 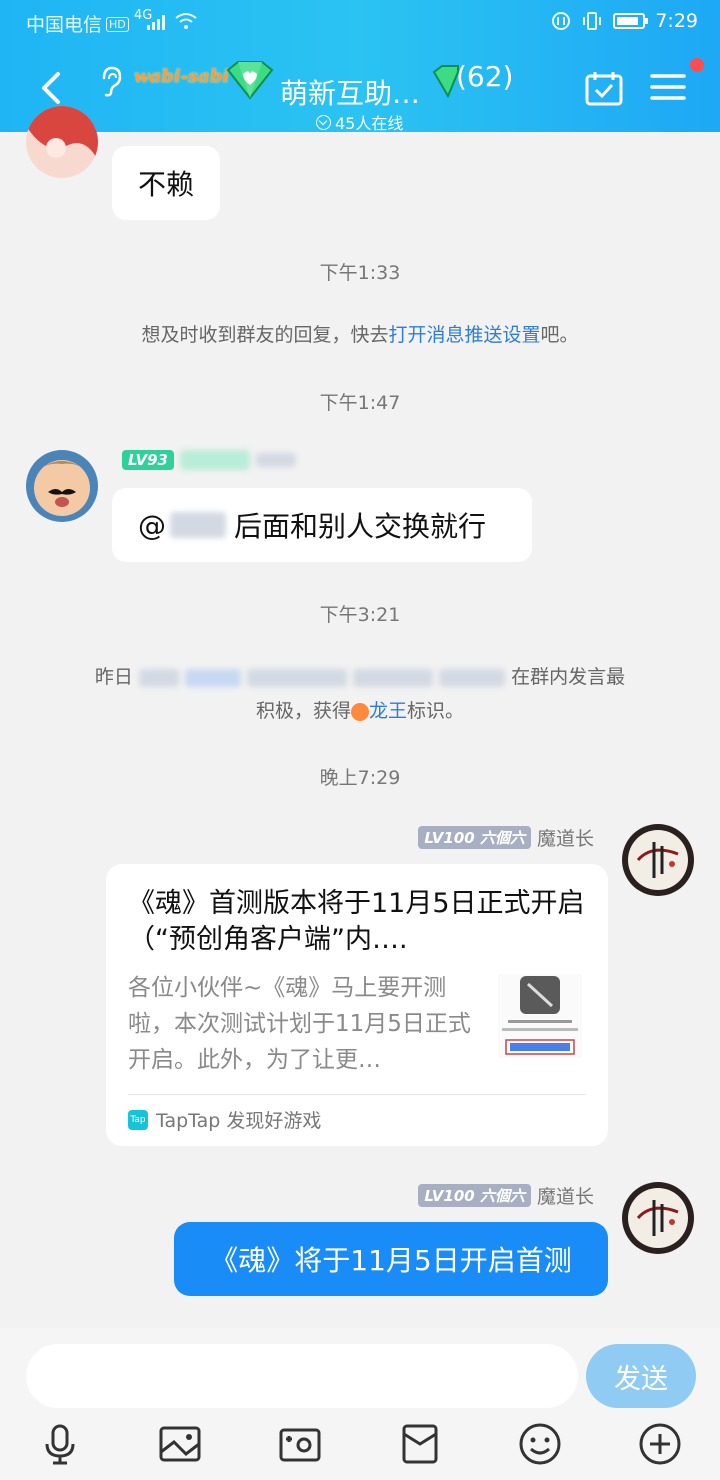 What do you see at coordinates (198, 525) in the screenshot?
I see `blurred-mention` at bounding box center [198, 525].